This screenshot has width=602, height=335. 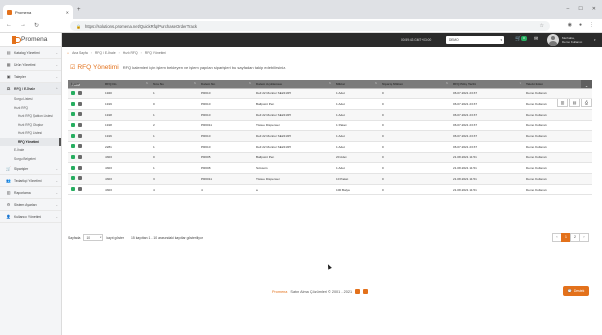 What do you see at coordinates (475, 40) in the screenshot?
I see `company-select: DEMO ▾` at bounding box center [475, 40].